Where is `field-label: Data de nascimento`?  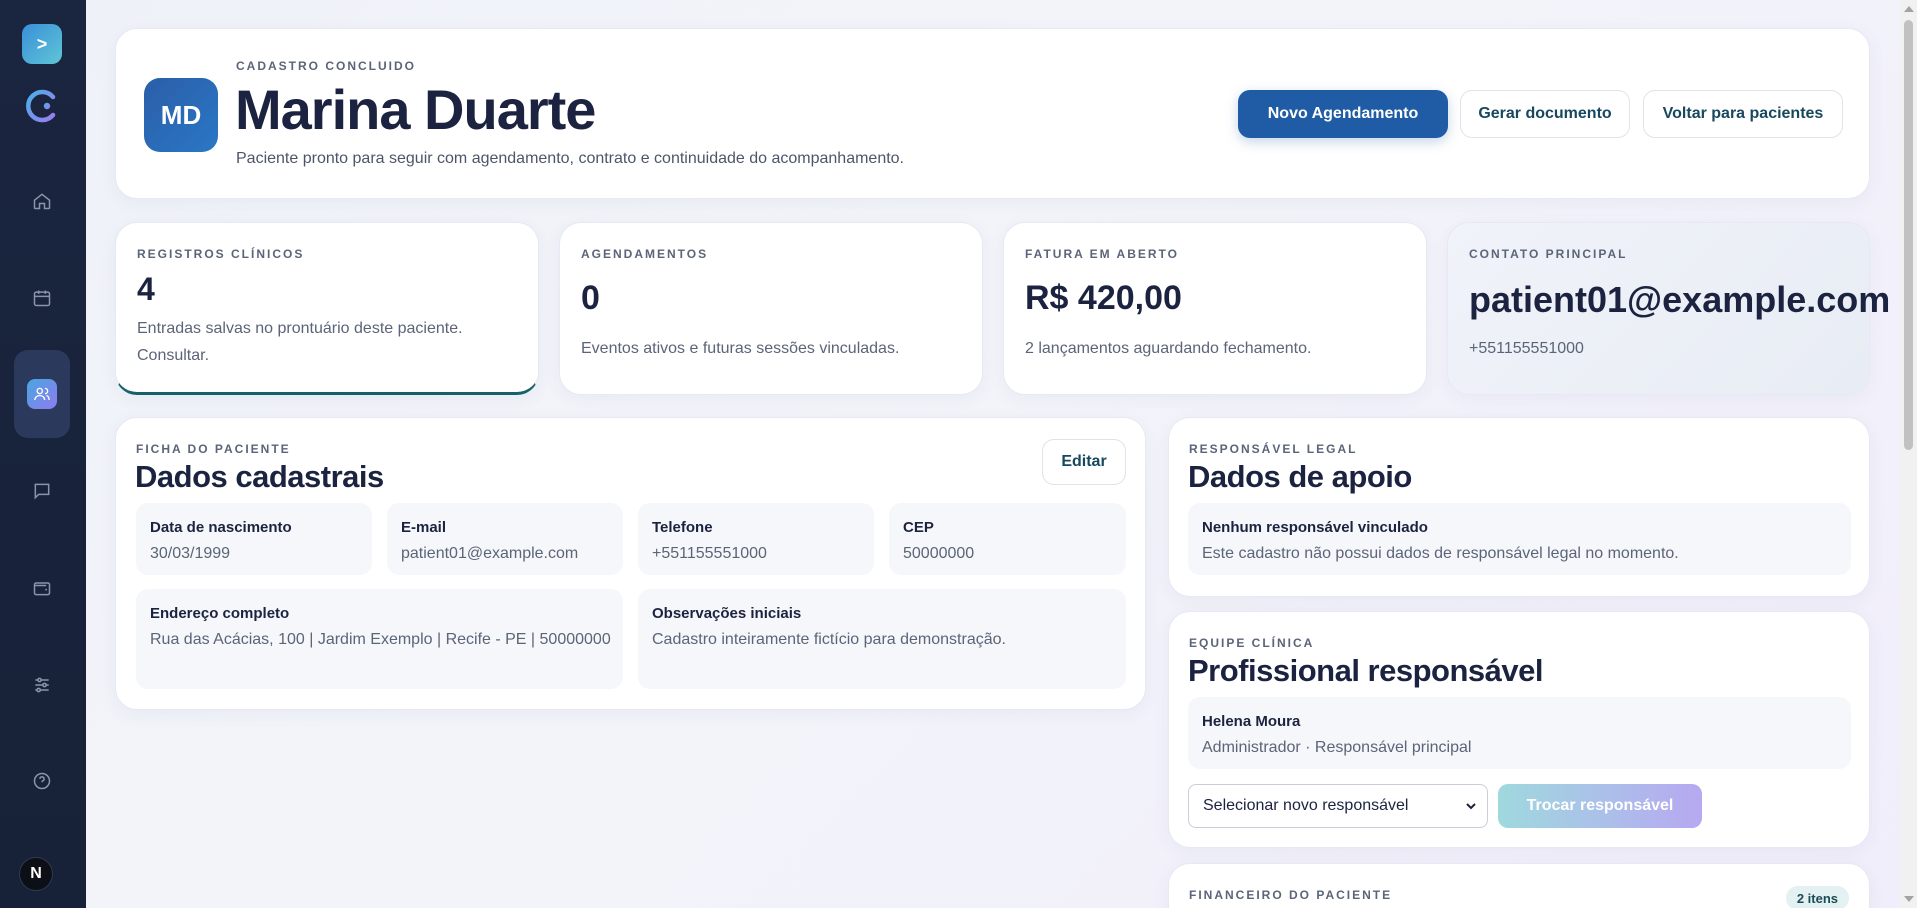 field-label: Data de nascimento is located at coordinates (221, 527).